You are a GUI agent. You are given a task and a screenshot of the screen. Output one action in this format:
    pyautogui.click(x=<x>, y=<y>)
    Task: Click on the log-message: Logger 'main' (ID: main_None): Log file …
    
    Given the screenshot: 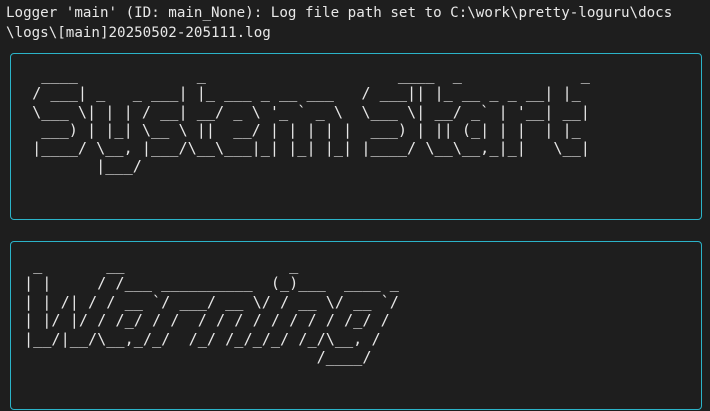 What is the action you would take?
    pyautogui.click(x=339, y=23)
    